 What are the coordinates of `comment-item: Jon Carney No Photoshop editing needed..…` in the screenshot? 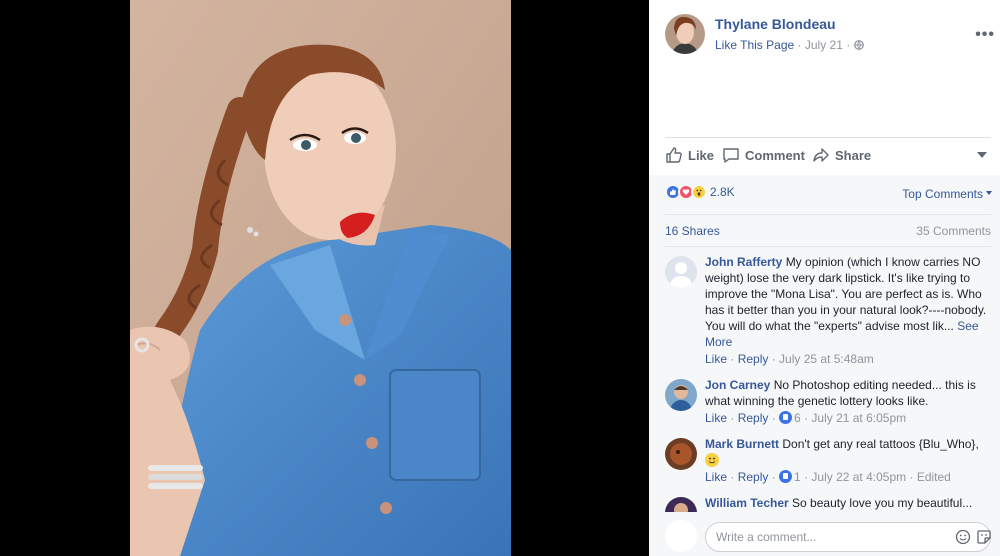 It's located at (828, 402).